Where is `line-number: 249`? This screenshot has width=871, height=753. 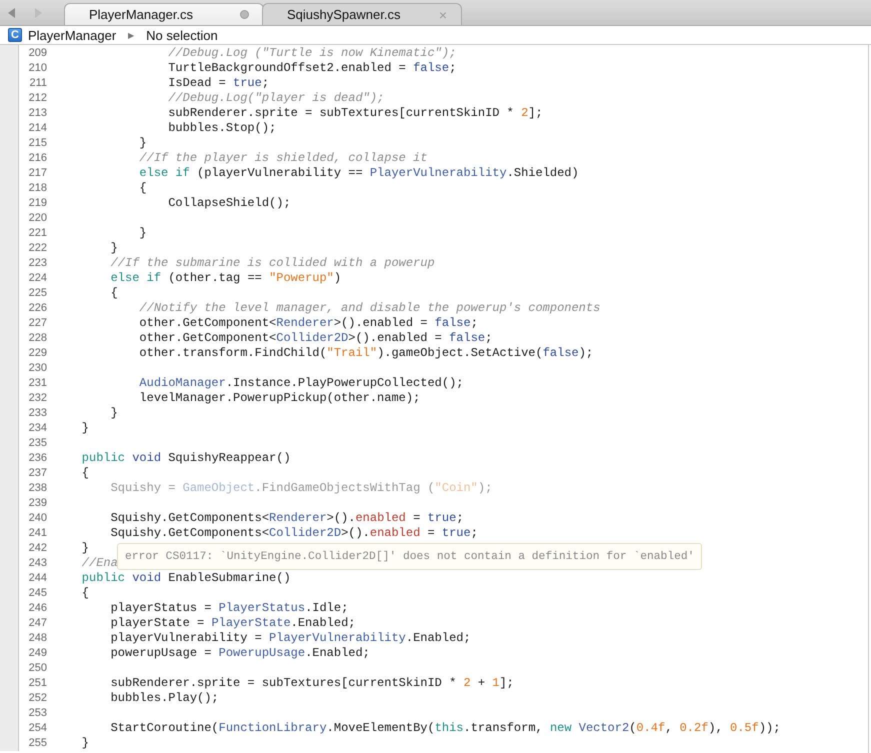
line-number: 249 is located at coordinates (37, 653).